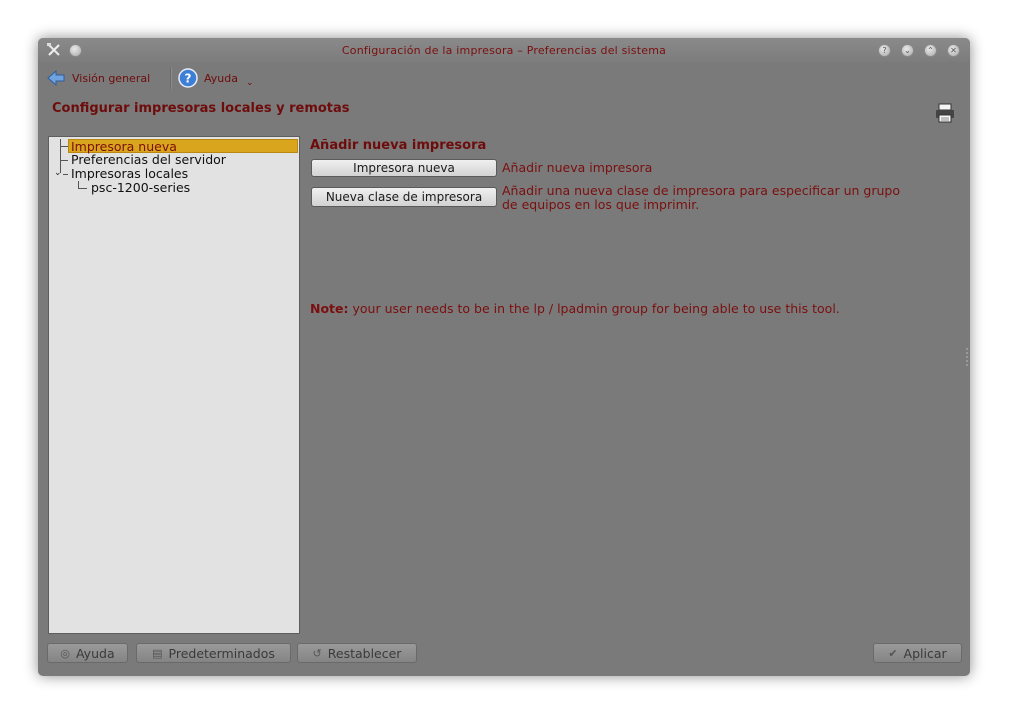 The height and width of the screenshot is (714, 1009). I want to click on maximize-icon: ⌃, so click(930, 50).